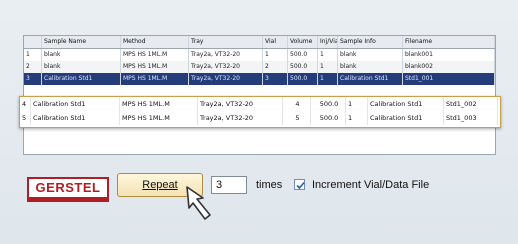 The width and height of the screenshot is (518, 244). I want to click on header-sample-info: Sample Info, so click(370, 42).